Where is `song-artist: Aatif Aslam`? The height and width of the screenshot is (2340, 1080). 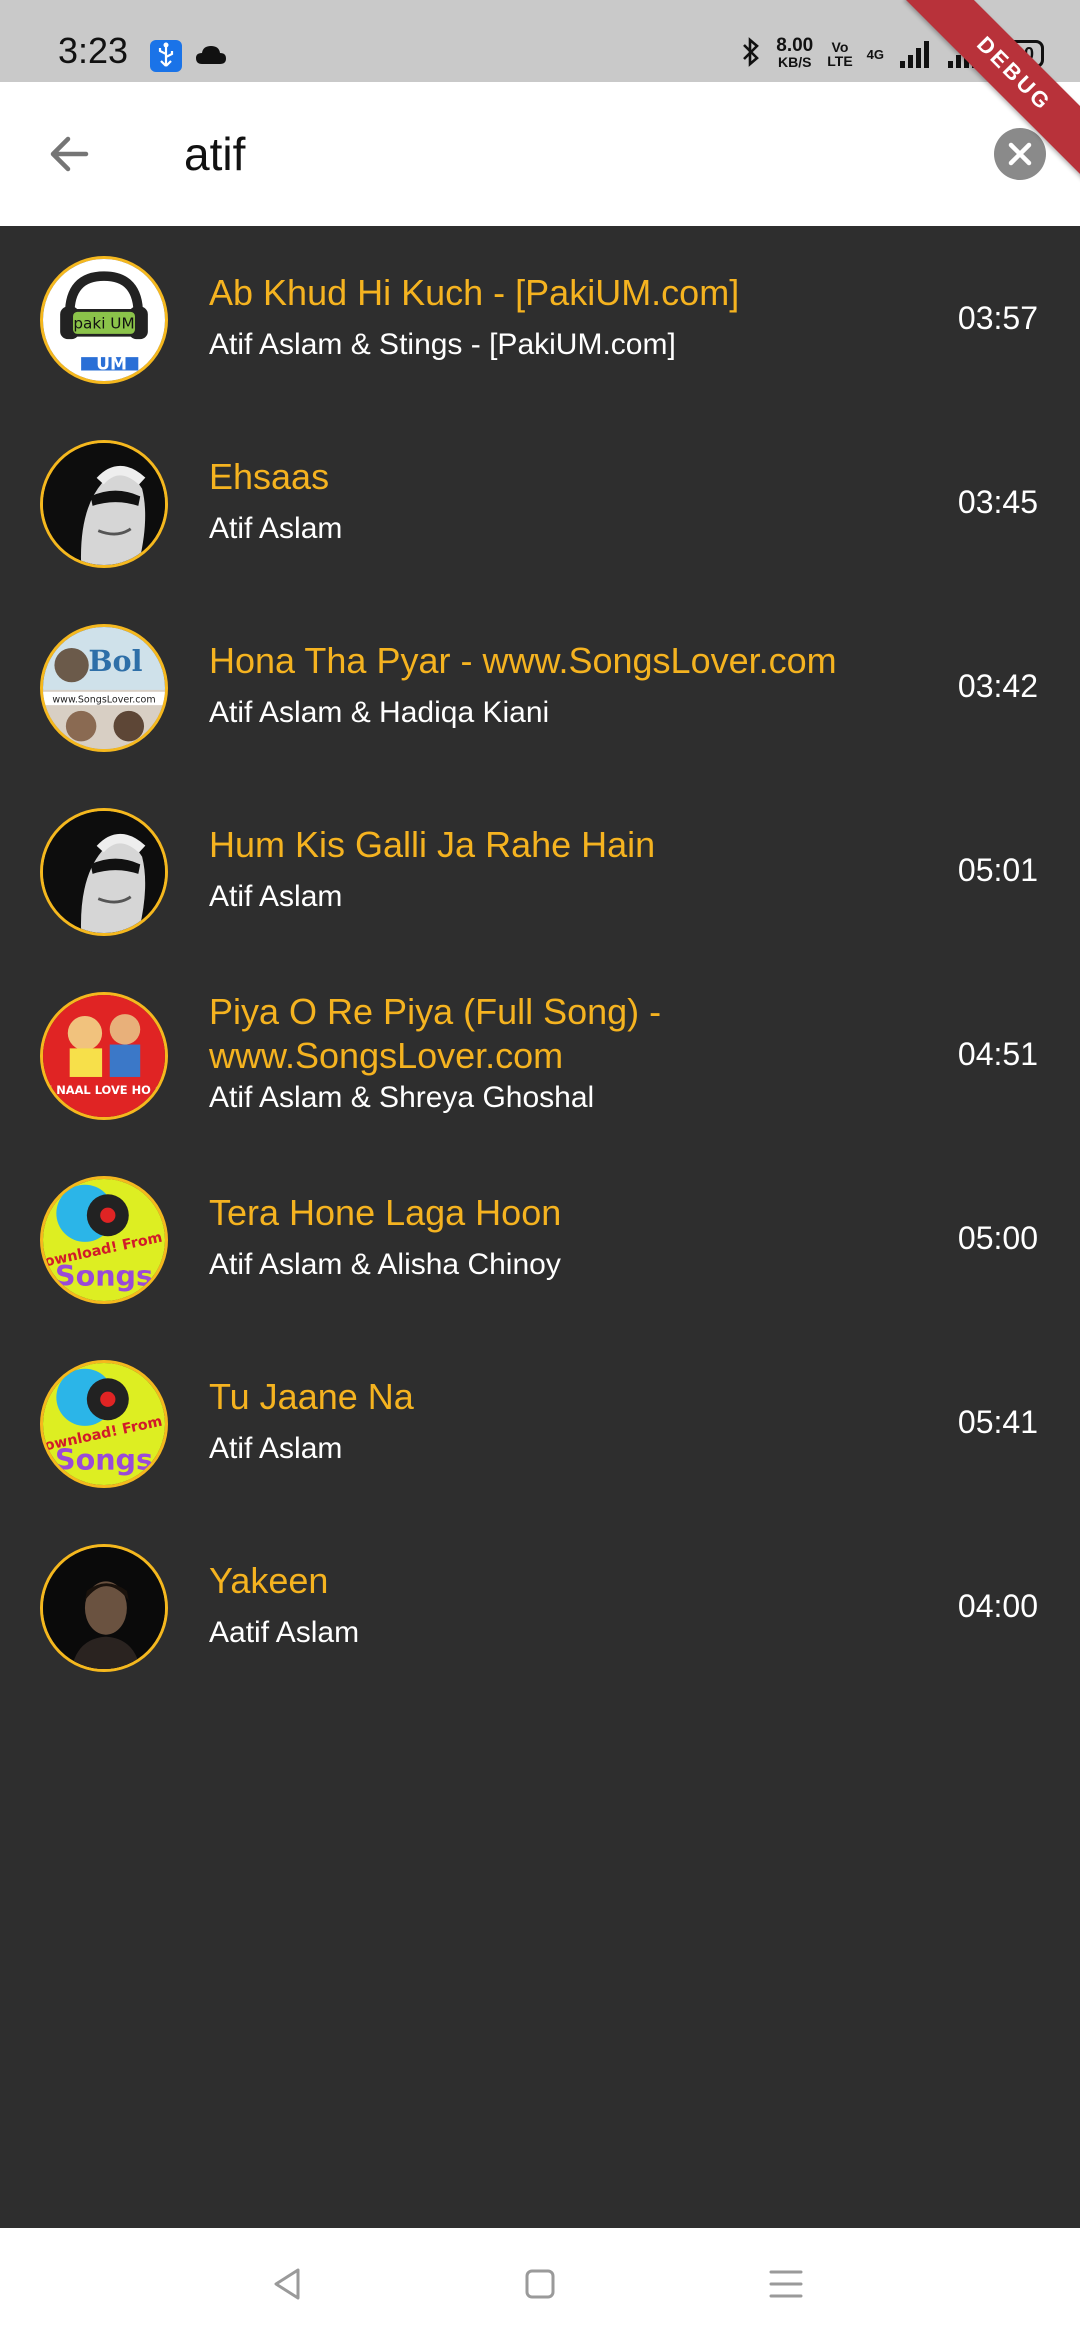 song-artist: Aatif Aslam is located at coordinates (284, 1632).